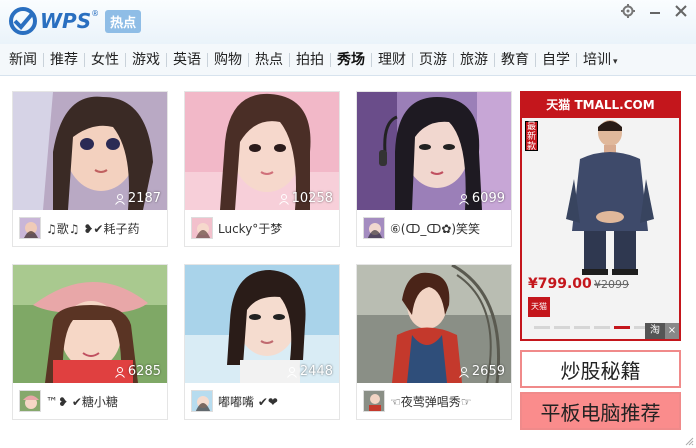 The width and height of the screenshot is (696, 448). I want to click on nav-tab: 旅游, so click(474, 60).